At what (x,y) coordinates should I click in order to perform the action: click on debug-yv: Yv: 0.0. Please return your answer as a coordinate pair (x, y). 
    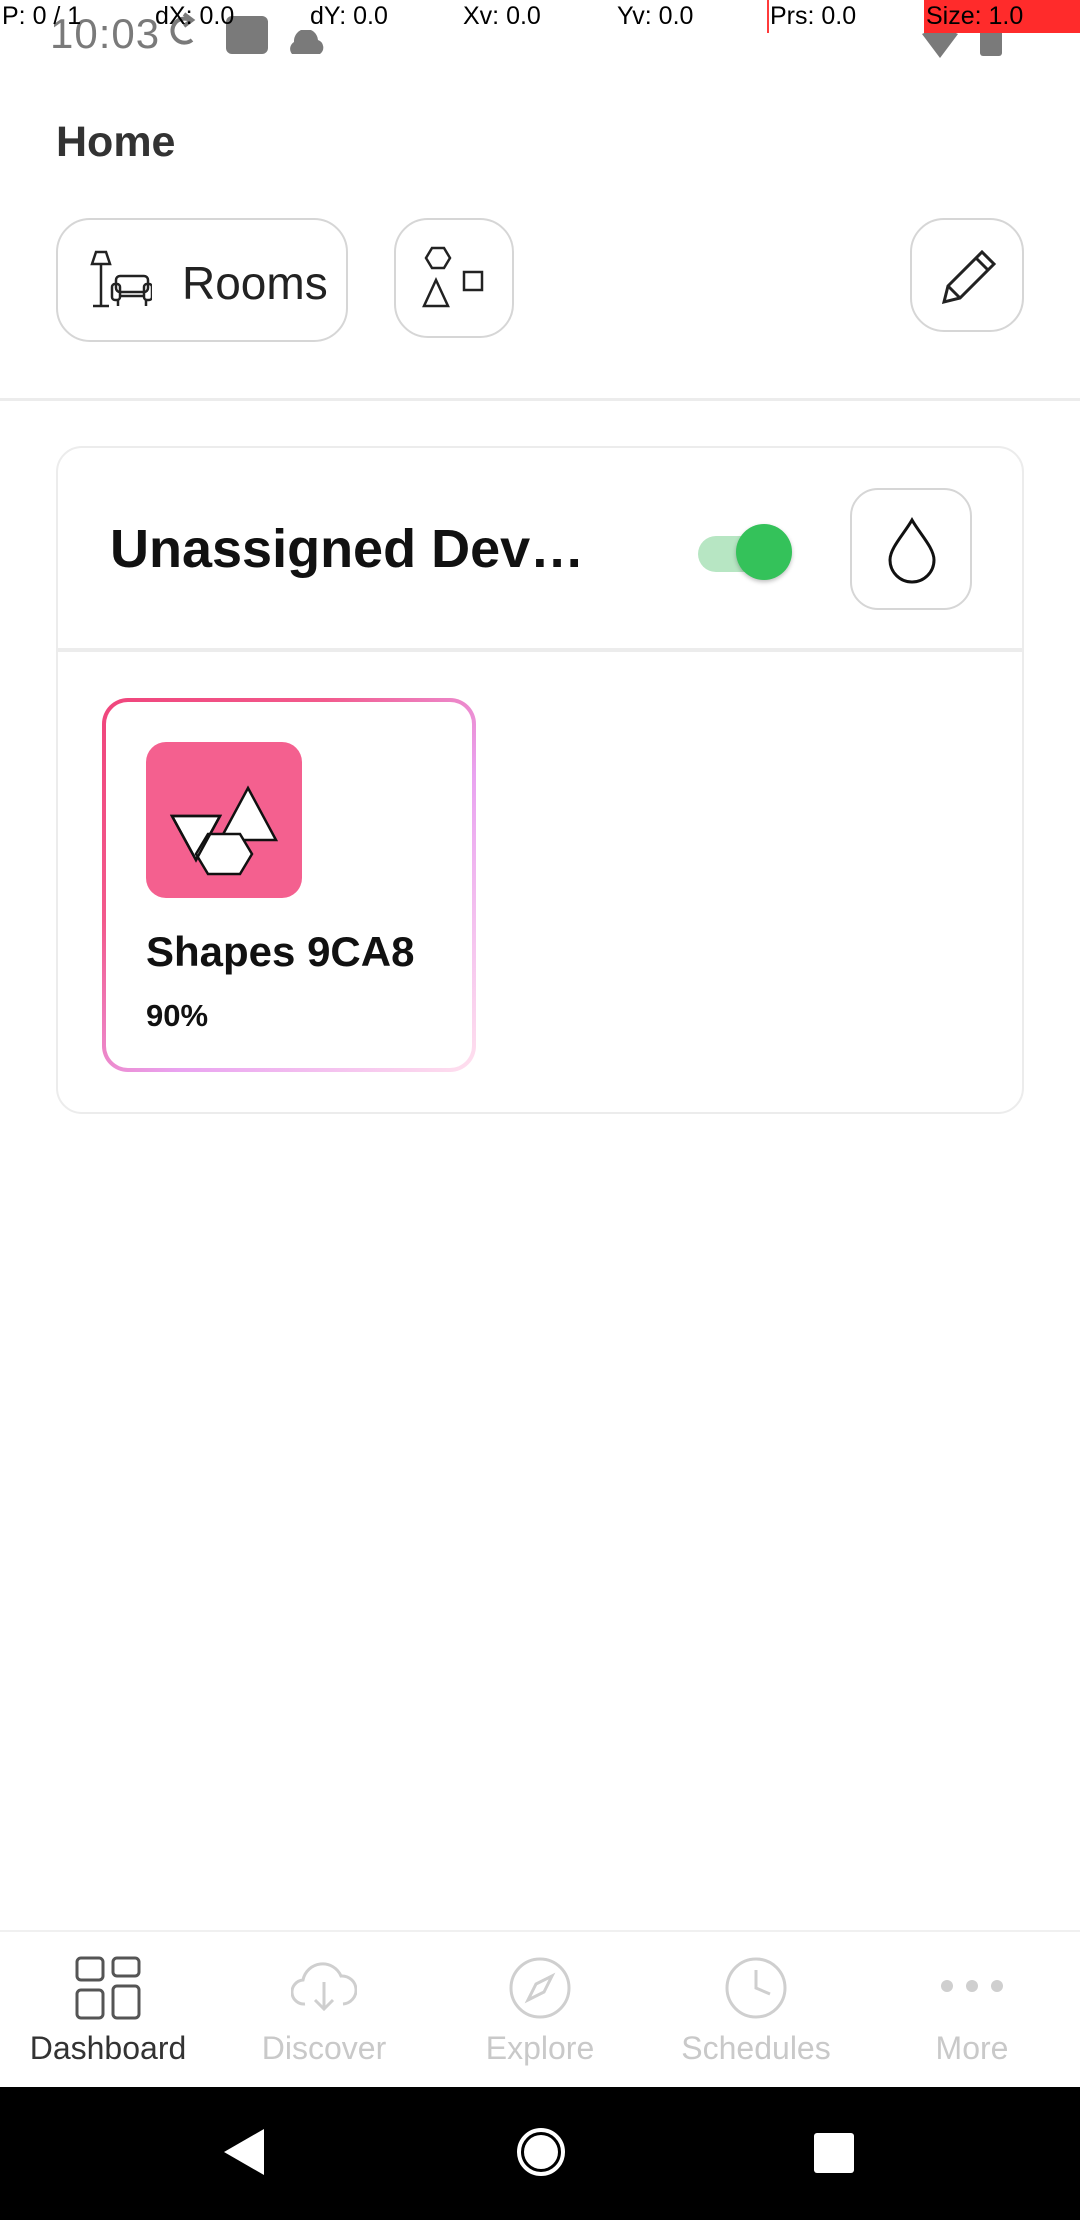
    Looking at the image, I should click on (655, 16).